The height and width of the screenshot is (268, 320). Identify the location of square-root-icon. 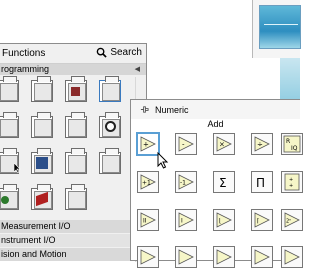
(148, 257).